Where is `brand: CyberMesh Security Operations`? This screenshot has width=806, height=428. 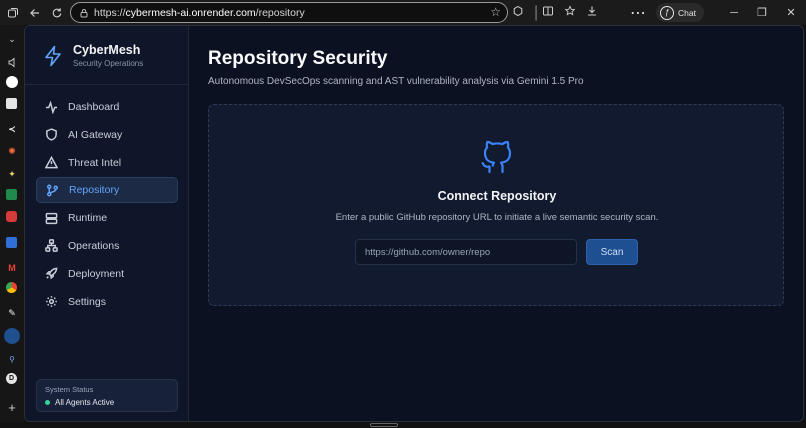 brand: CyberMesh Security Operations is located at coordinates (93, 55).